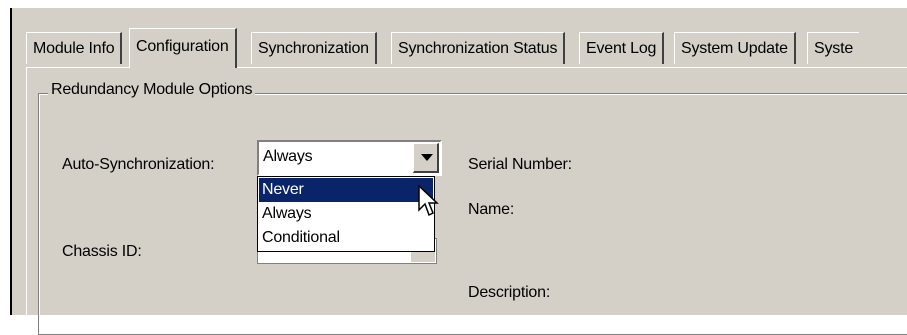 Image resolution: width=907 pixels, height=335 pixels. Describe the element at coordinates (622, 48) in the screenshot. I see `tab-event-log: Event Log` at that location.